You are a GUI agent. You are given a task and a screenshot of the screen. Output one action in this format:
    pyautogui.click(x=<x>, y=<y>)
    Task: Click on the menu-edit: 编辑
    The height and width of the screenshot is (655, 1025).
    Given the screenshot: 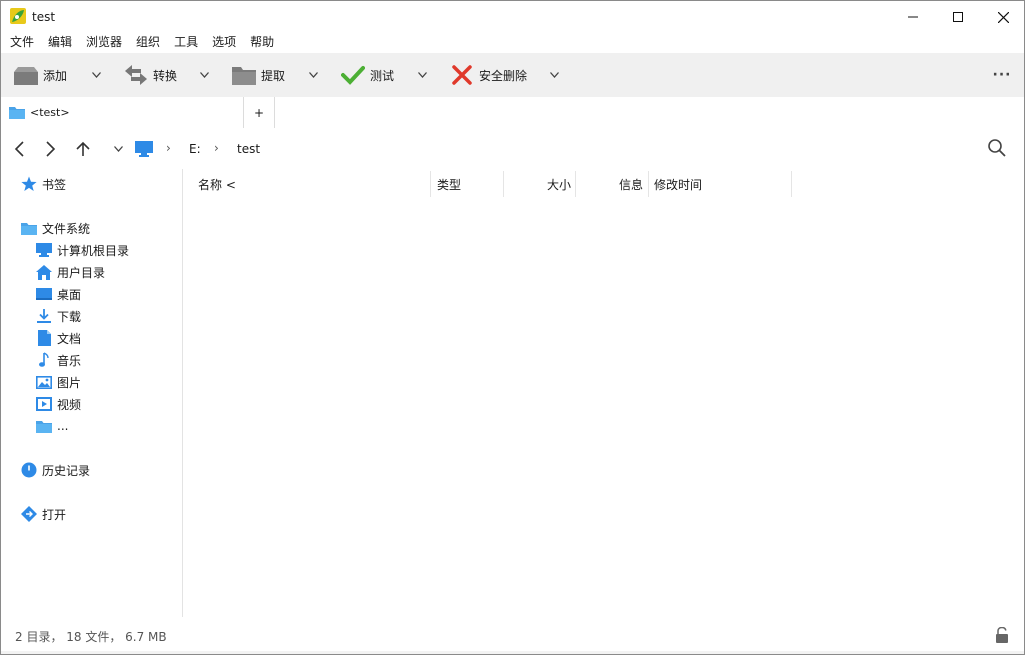 What is the action you would take?
    pyautogui.click(x=59, y=43)
    